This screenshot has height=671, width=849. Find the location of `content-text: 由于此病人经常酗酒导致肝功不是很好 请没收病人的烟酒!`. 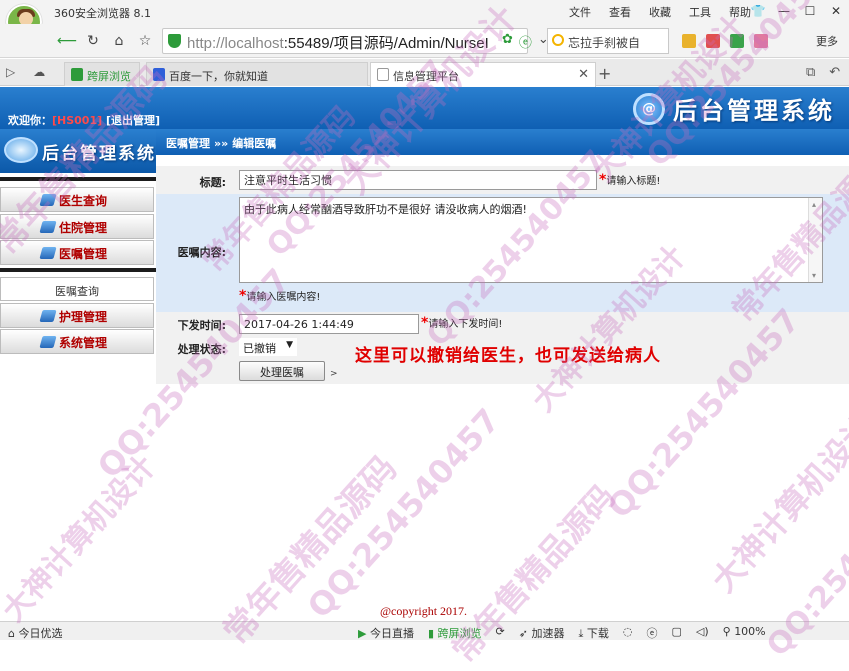

content-text: 由于此病人经常酗酒导致肝功不是很好 请没收病人的烟酒! is located at coordinates (385, 209).